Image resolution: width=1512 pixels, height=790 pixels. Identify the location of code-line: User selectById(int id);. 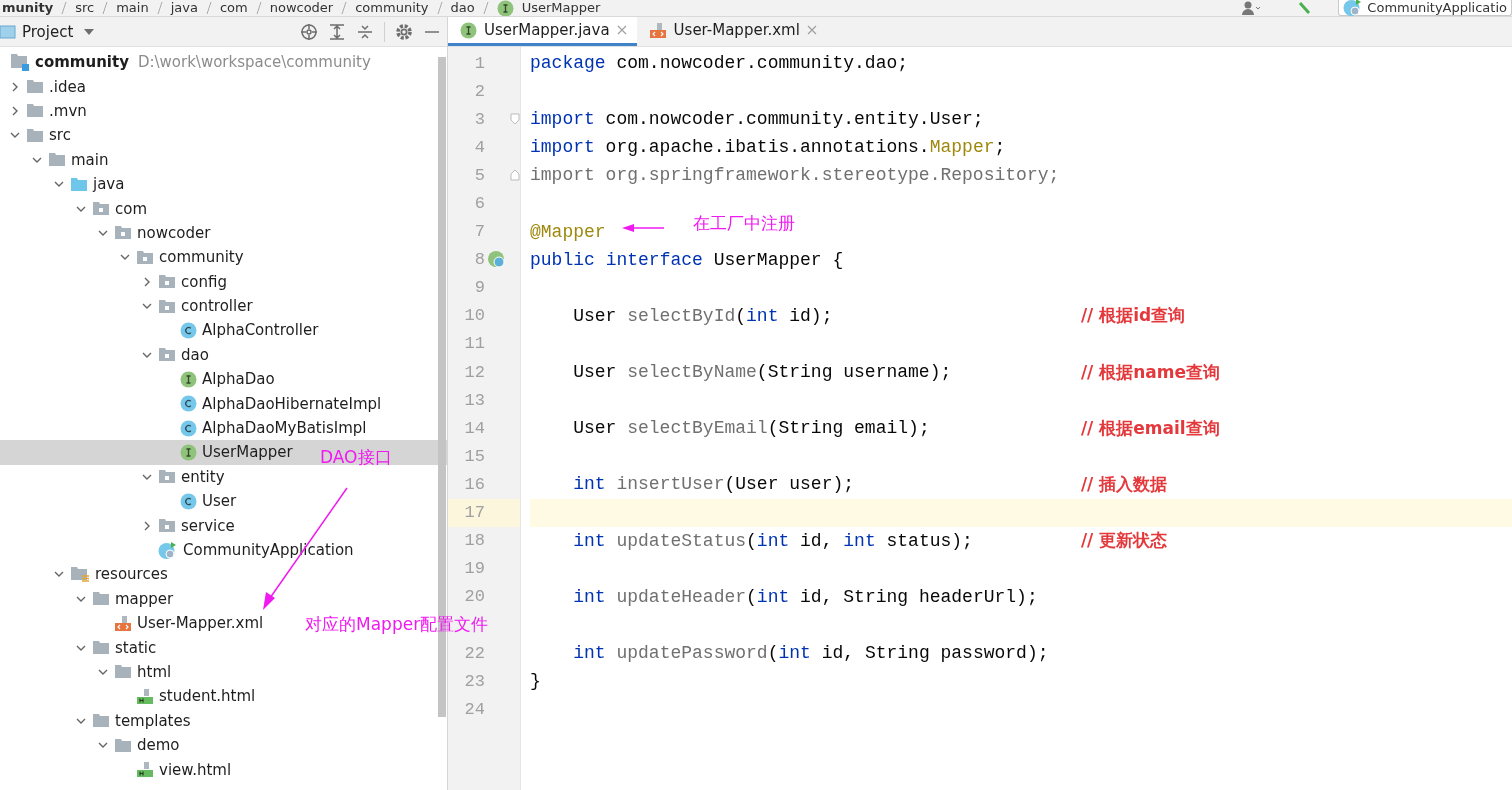
(703, 315).